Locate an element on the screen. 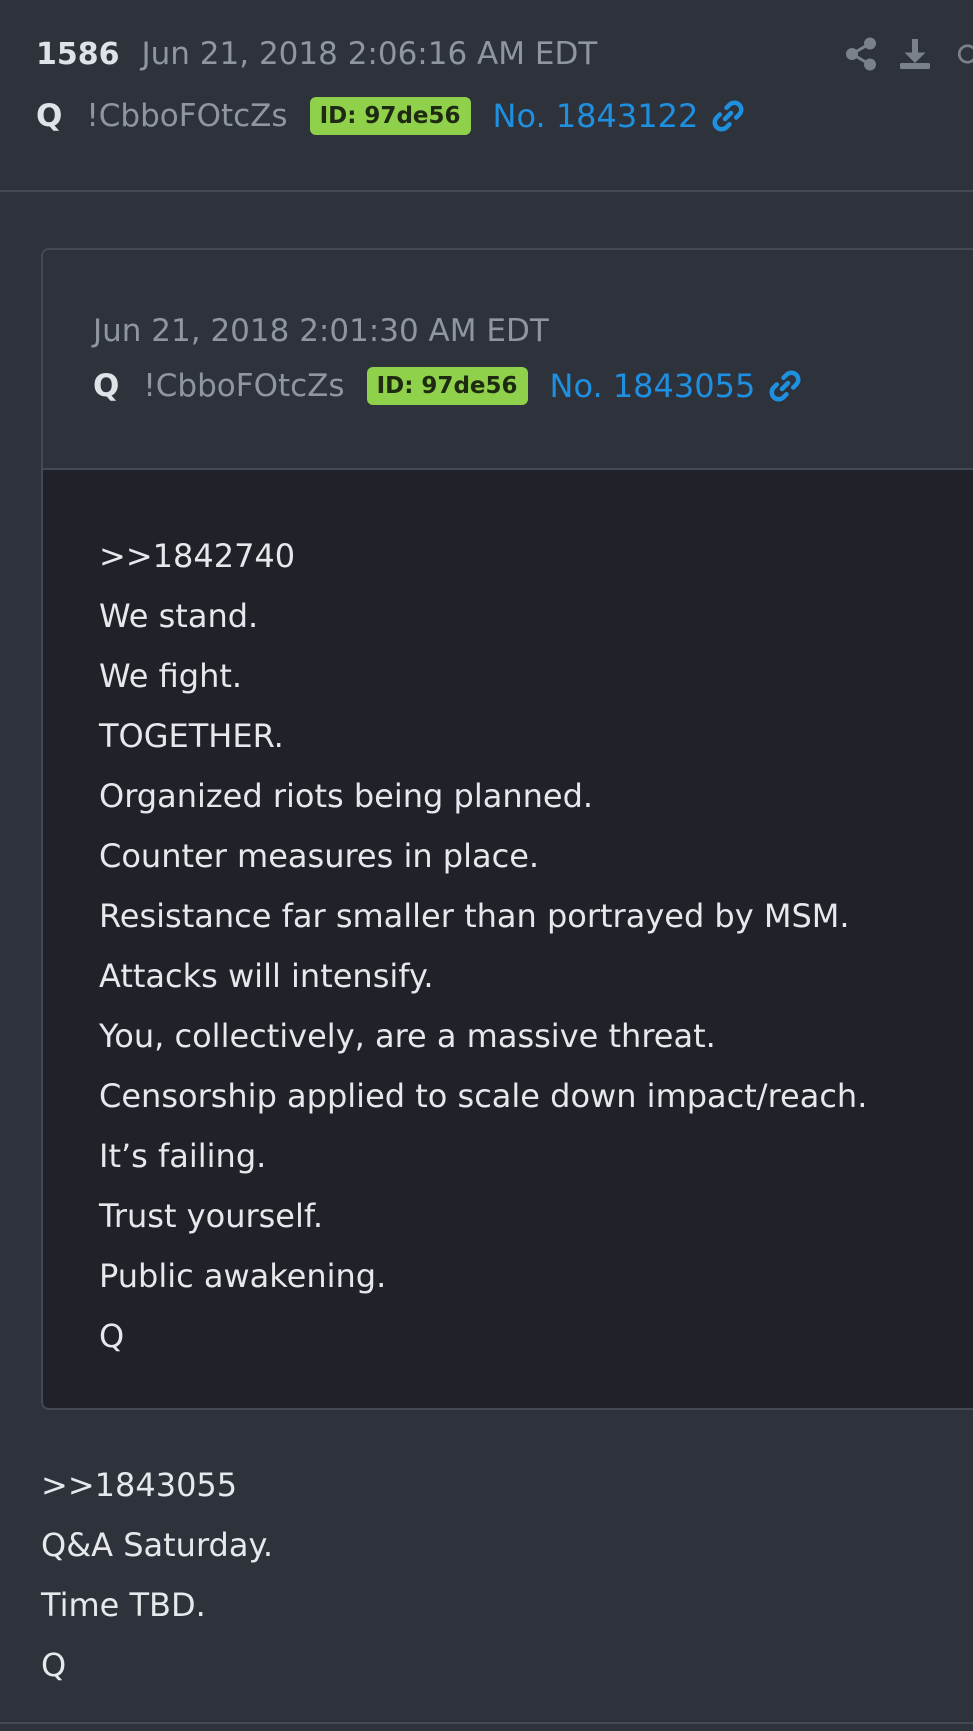 This screenshot has width=973, height=1731. post-number-link: No. 1843122 is located at coordinates (596, 116).